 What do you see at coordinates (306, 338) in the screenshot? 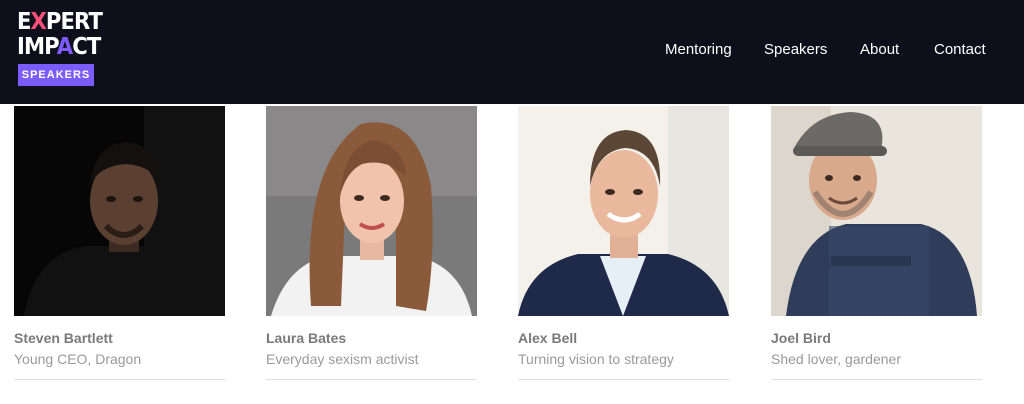
I see `speaker-name: Laura Bates` at bounding box center [306, 338].